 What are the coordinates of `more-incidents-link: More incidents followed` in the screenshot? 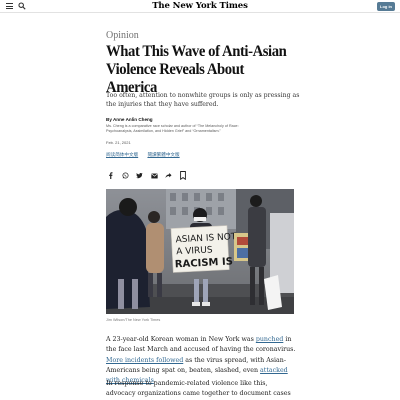 It's located at (144, 360).